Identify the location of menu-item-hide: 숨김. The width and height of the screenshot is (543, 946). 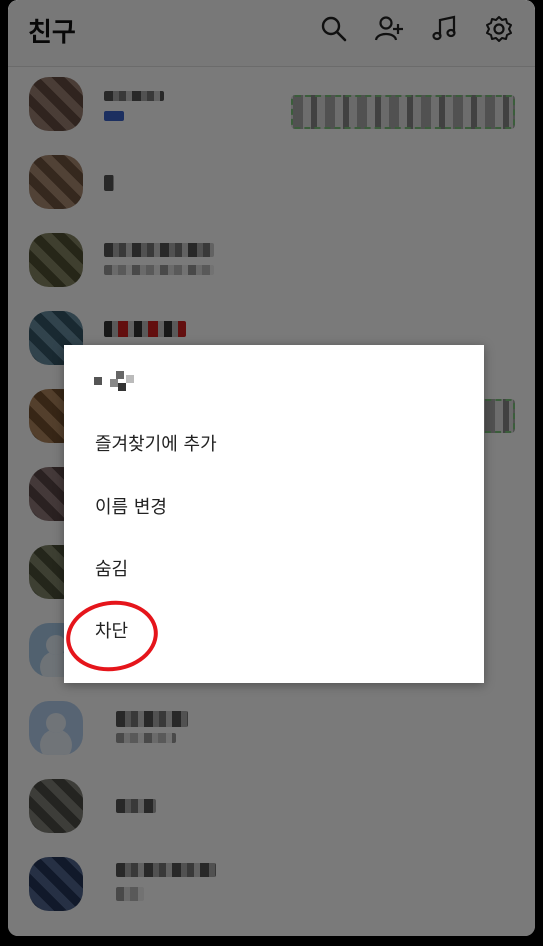
(274, 570).